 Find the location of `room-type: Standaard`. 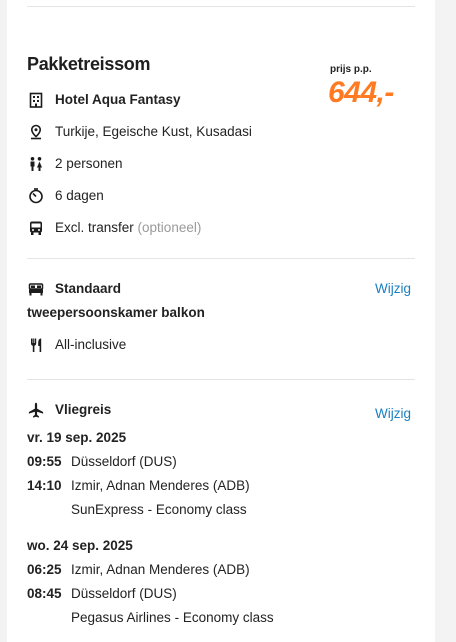

room-type: Standaard is located at coordinates (88, 288).